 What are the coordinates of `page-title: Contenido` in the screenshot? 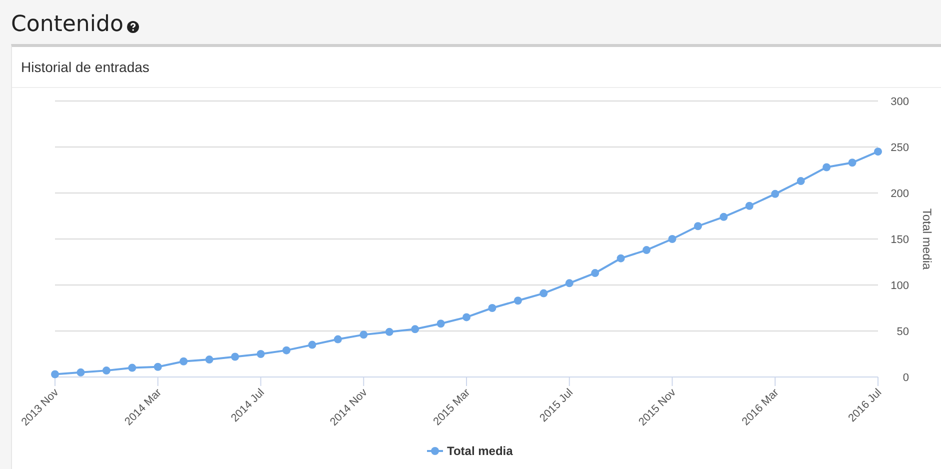 It's located at (67, 24).